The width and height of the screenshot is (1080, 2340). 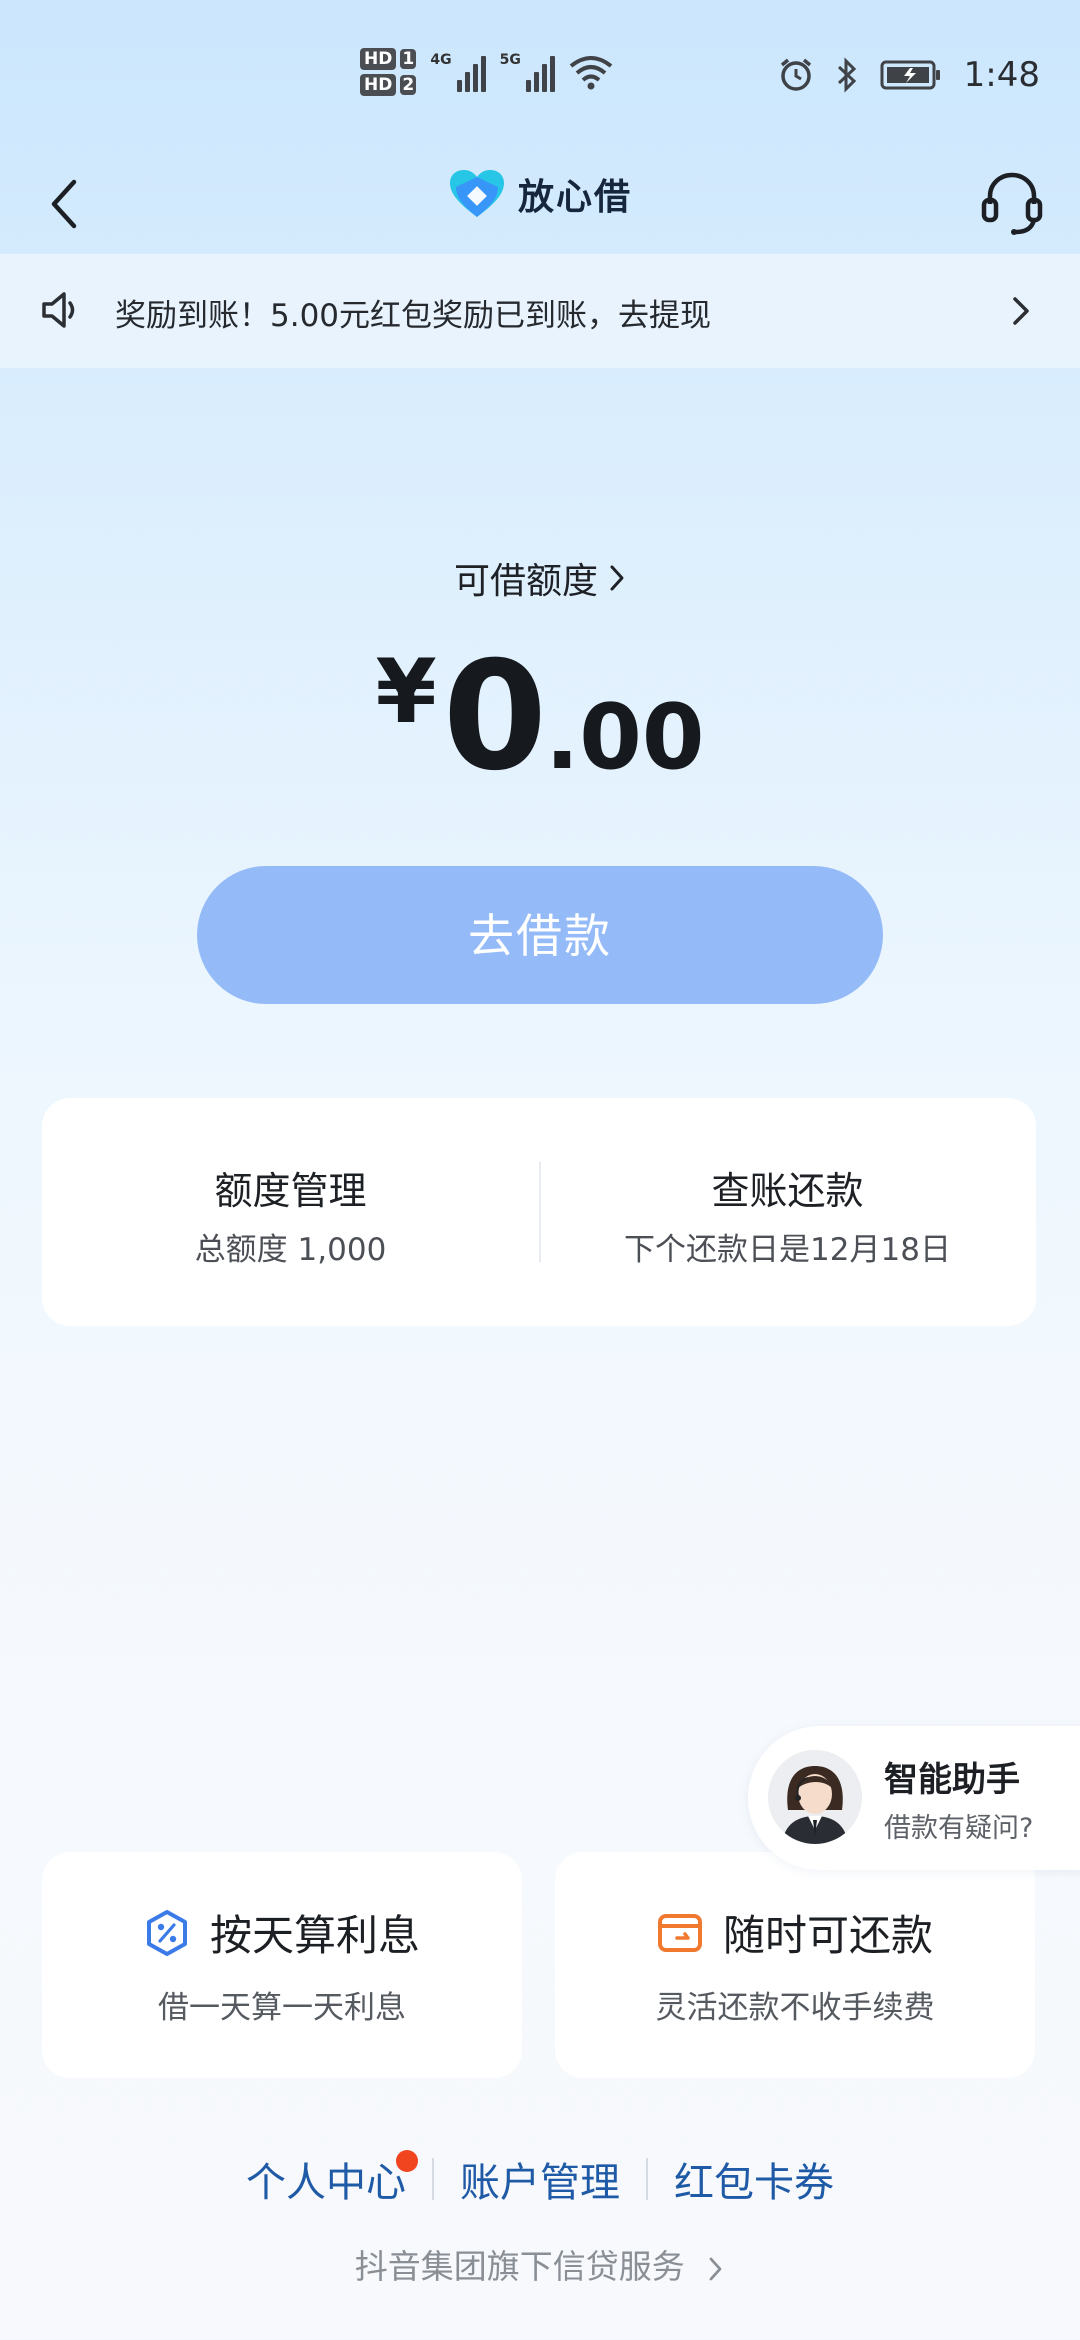 I want to click on footer-links: 个人中心 账户管理 红包卡券, so click(x=540, y=2179).